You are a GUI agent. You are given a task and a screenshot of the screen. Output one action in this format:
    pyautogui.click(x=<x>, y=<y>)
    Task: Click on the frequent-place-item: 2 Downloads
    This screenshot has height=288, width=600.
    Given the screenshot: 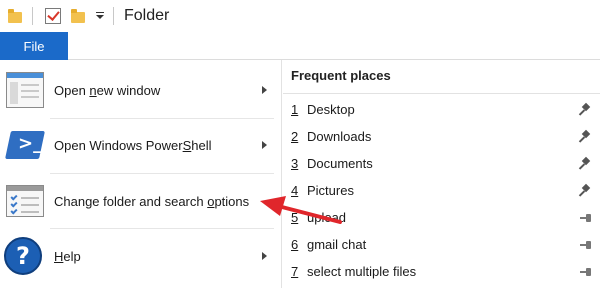 What is the action you would take?
    pyautogui.click(x=441, y=136)
    